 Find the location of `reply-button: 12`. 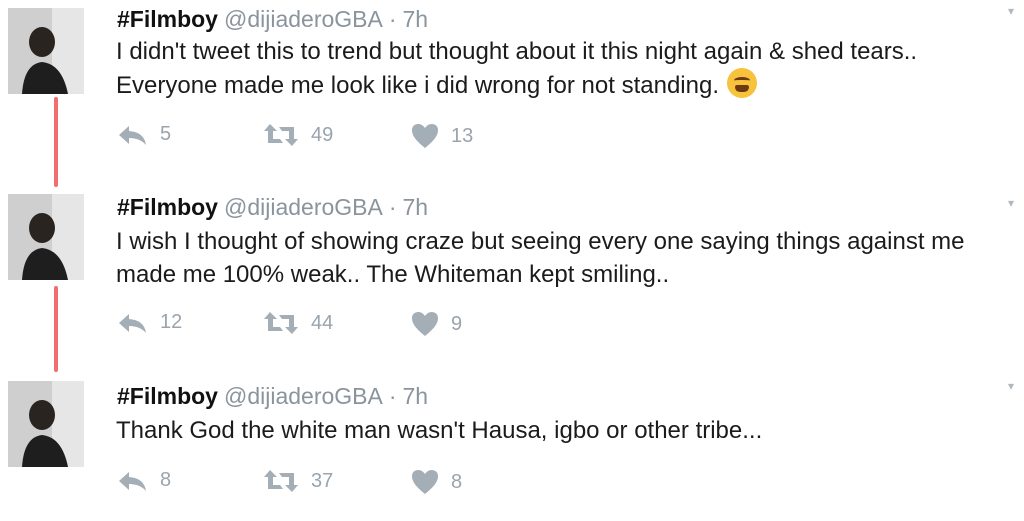

reply-button: 12 is located at coordinates (150, 322).